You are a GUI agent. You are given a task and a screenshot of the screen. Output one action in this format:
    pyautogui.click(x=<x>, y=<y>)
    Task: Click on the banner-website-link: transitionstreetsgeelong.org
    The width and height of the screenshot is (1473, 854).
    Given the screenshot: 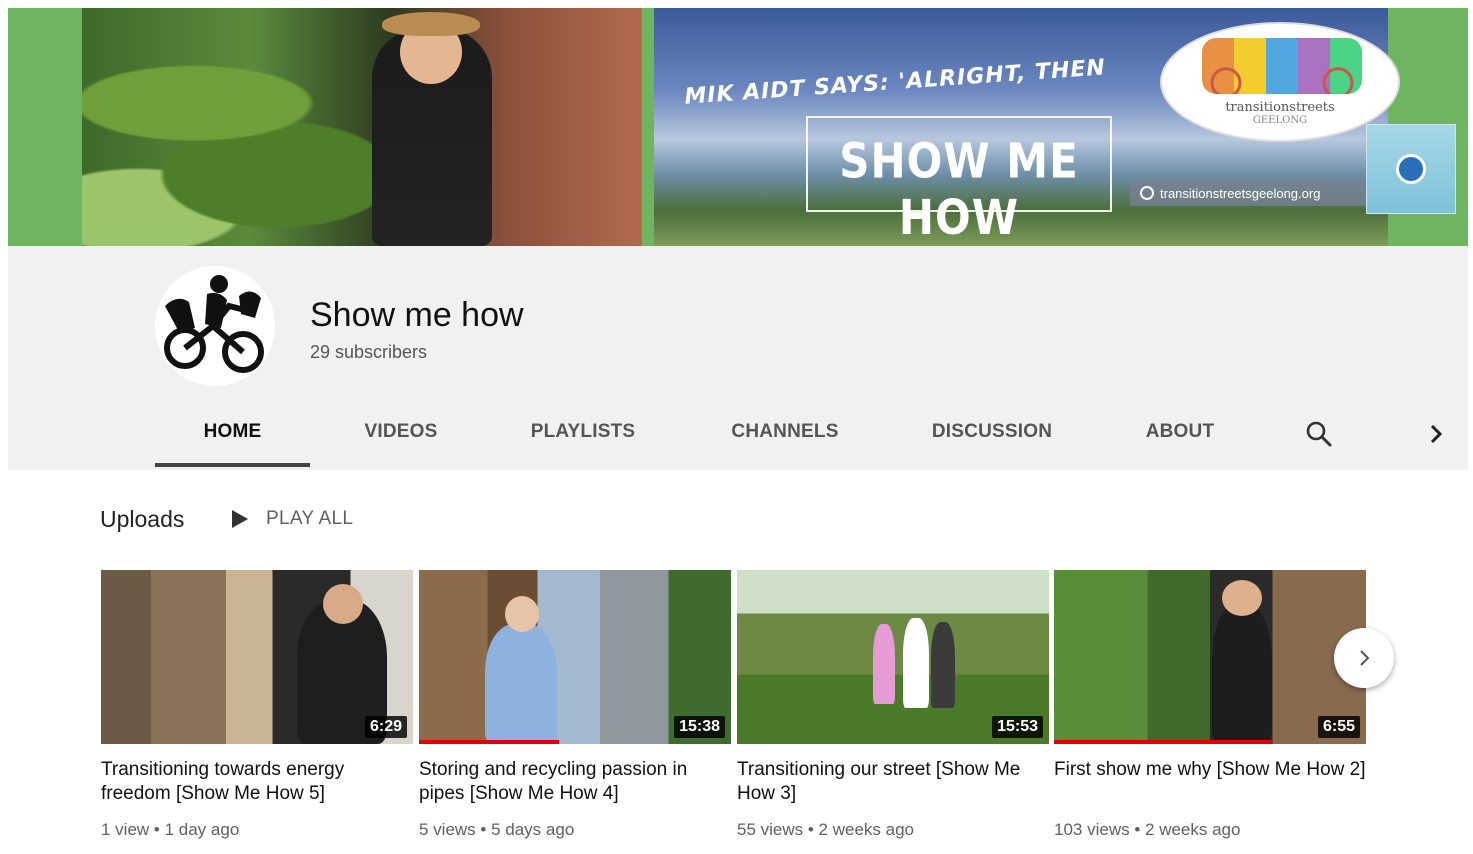 What is the action you would take?
    pyautogui.click(x=1255, y=193)
    